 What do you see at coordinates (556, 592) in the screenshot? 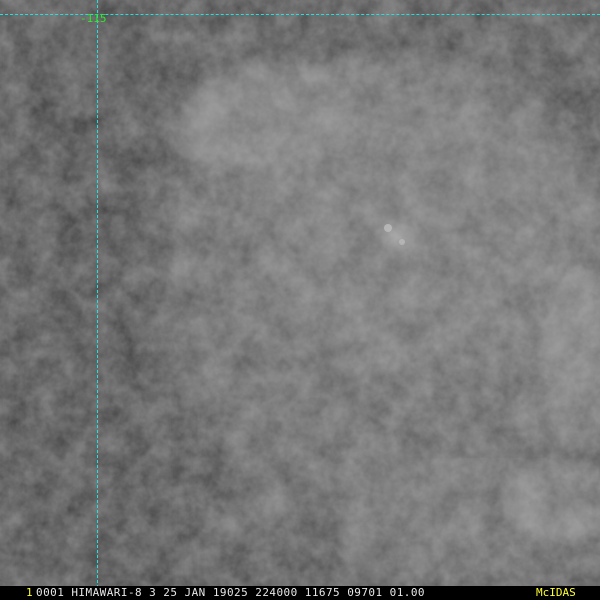
I see `software-label: McIDAS` at bounding box center [556, 592].